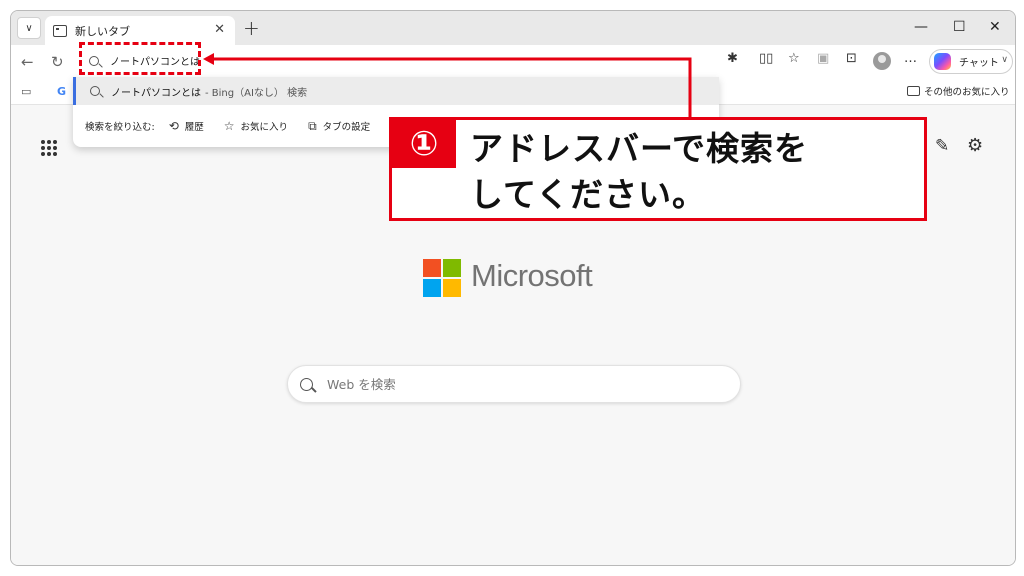  Describe the element at coordinates (942, 61) in the screenshot. I see `copilot-icon` at that location.